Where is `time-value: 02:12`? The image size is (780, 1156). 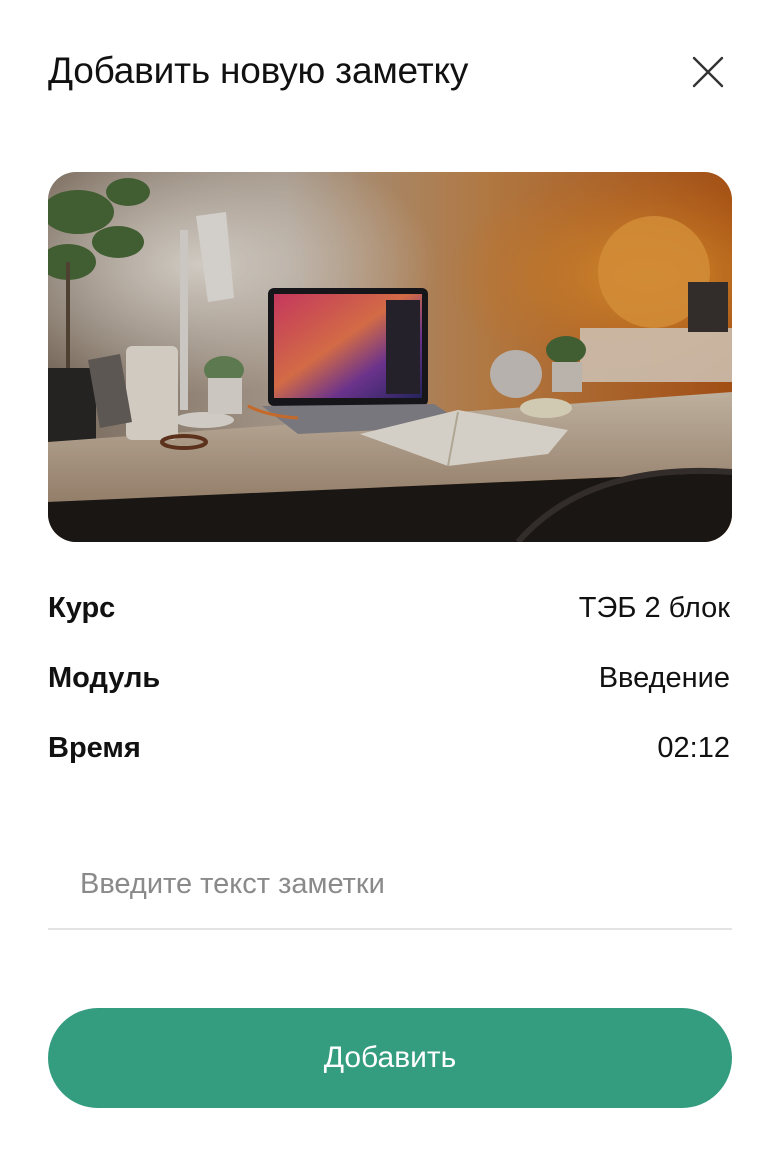 time-value: 02:12 is located at coordinates (693, 748).